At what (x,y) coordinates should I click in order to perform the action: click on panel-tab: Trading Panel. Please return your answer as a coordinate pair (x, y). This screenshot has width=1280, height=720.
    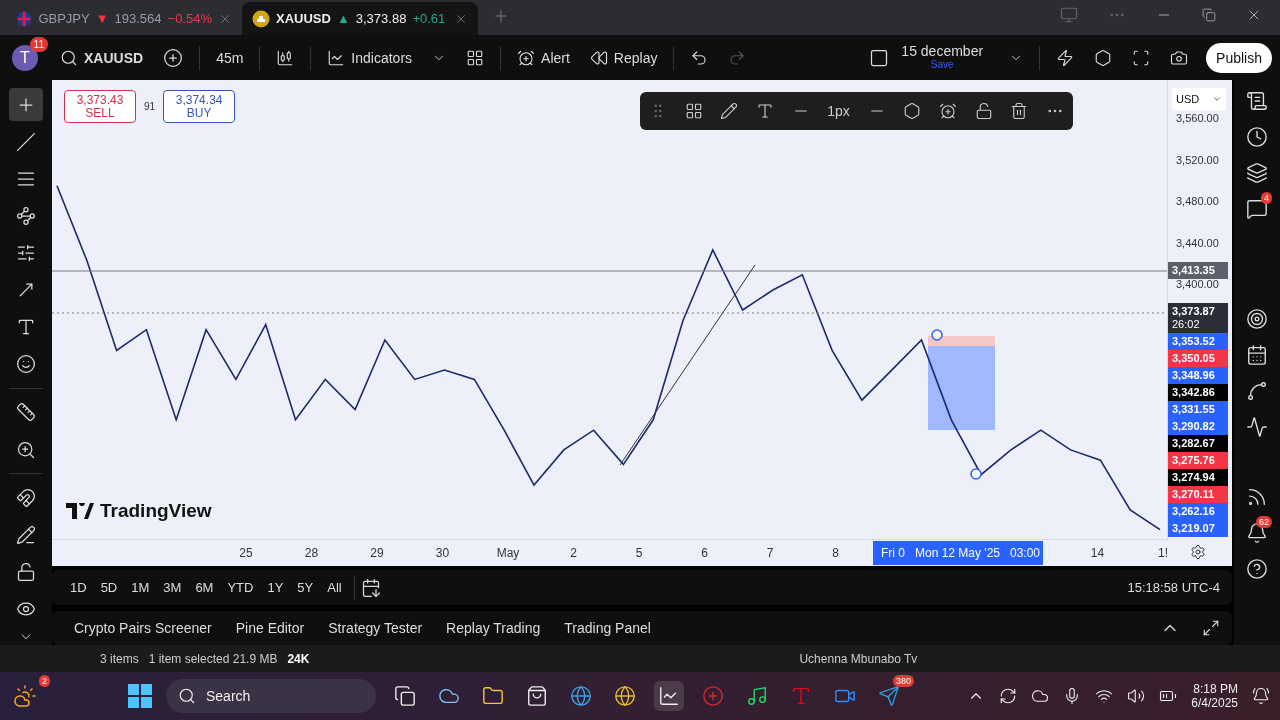
    Looking at the image, I should click on (607, 628).